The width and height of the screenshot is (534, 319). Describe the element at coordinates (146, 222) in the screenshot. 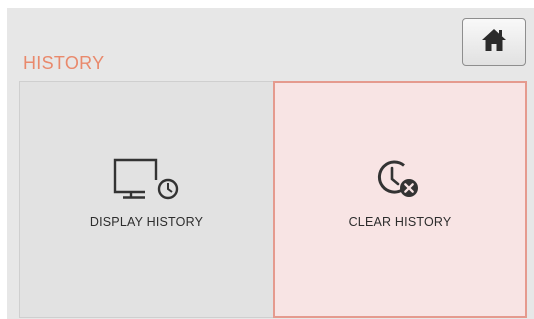

I see `display-history-label: DISPLAY HISTORY` at that location.